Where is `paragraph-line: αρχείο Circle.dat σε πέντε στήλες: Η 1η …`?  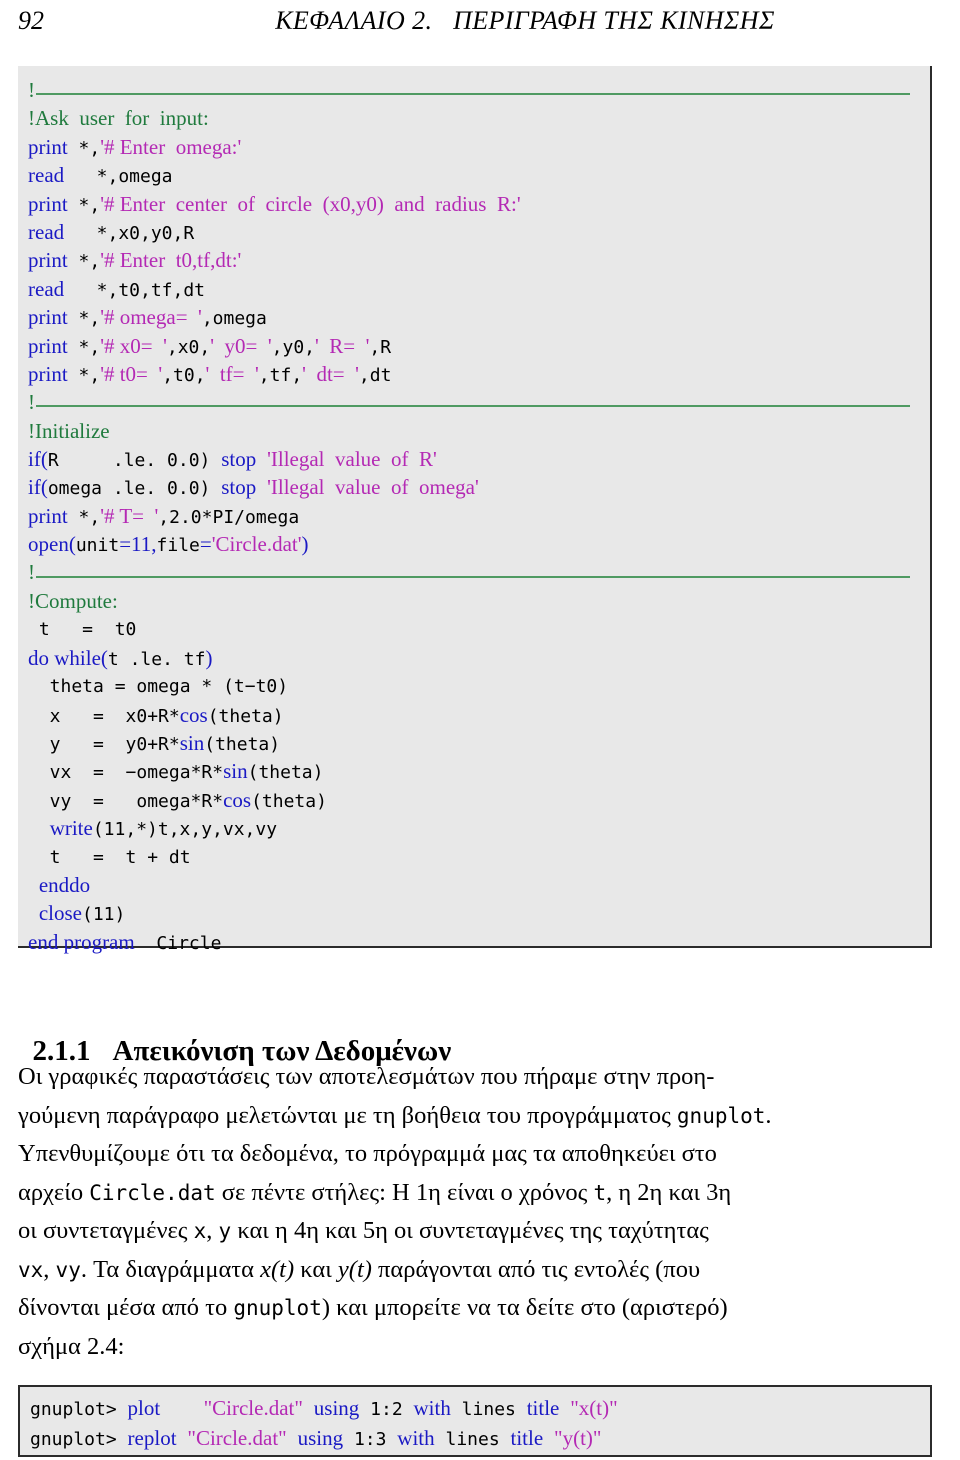 paragraph-line: αρχείο Circle.dat σε πέντε στήλες: Η 1η … is located at coordinates (475, 1193).